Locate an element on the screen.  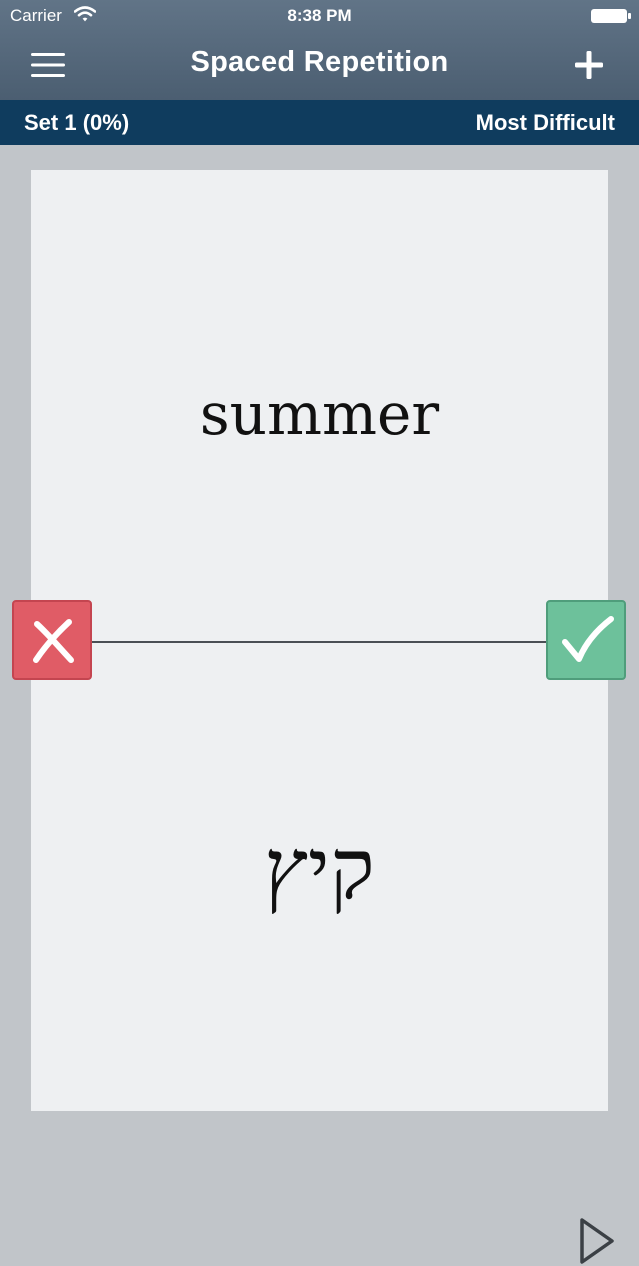
page-title: Spaced Repetition is located at coordinates (319, 62).